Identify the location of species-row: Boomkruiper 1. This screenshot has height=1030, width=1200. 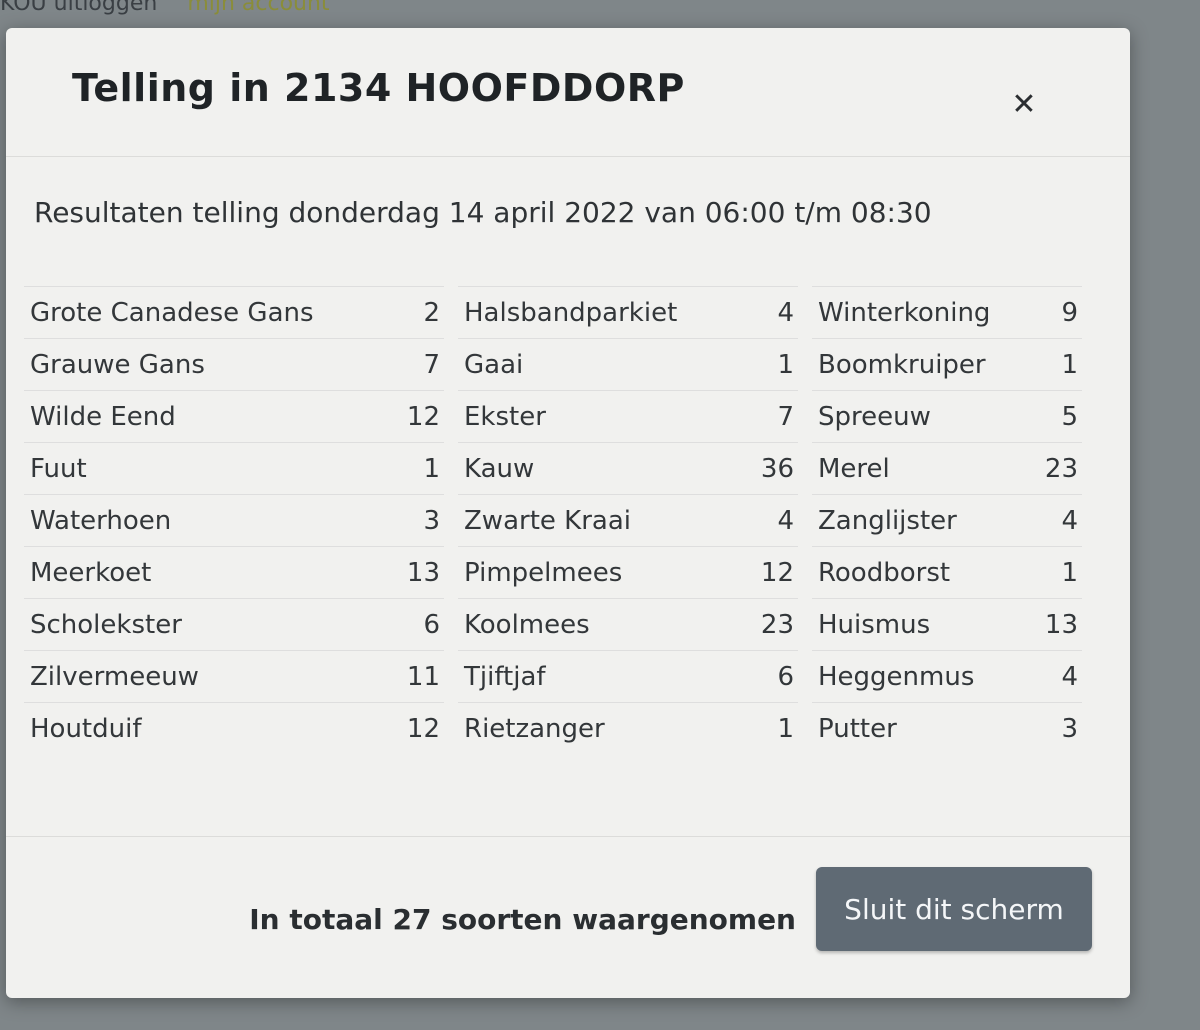
(947, 364).